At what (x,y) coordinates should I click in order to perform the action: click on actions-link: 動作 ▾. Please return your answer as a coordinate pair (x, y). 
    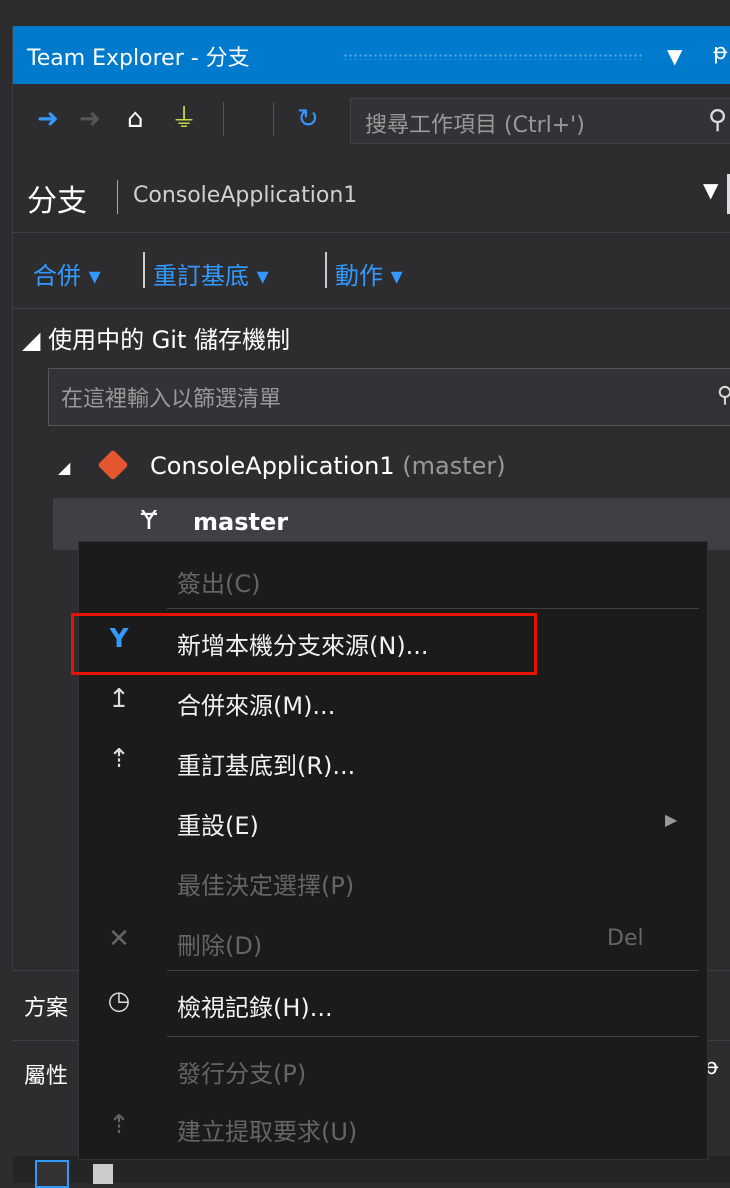
    Looking at the image, I should click on (369, 273).